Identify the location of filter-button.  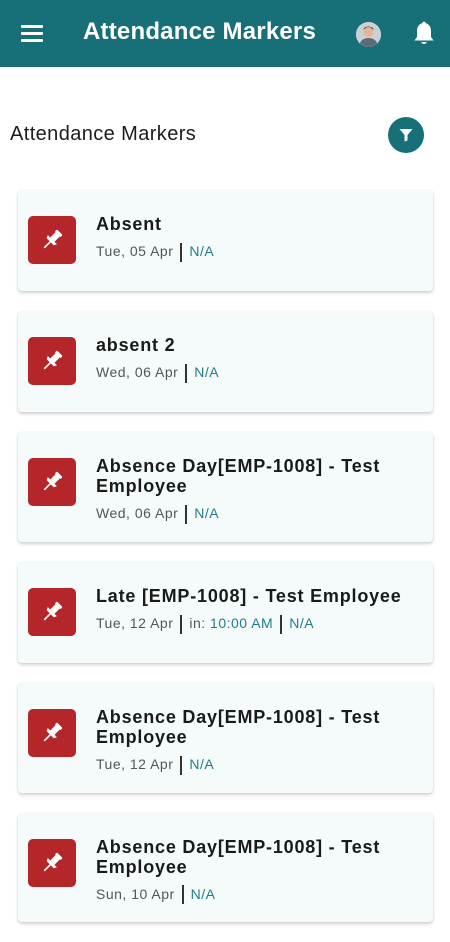
(406, 135).